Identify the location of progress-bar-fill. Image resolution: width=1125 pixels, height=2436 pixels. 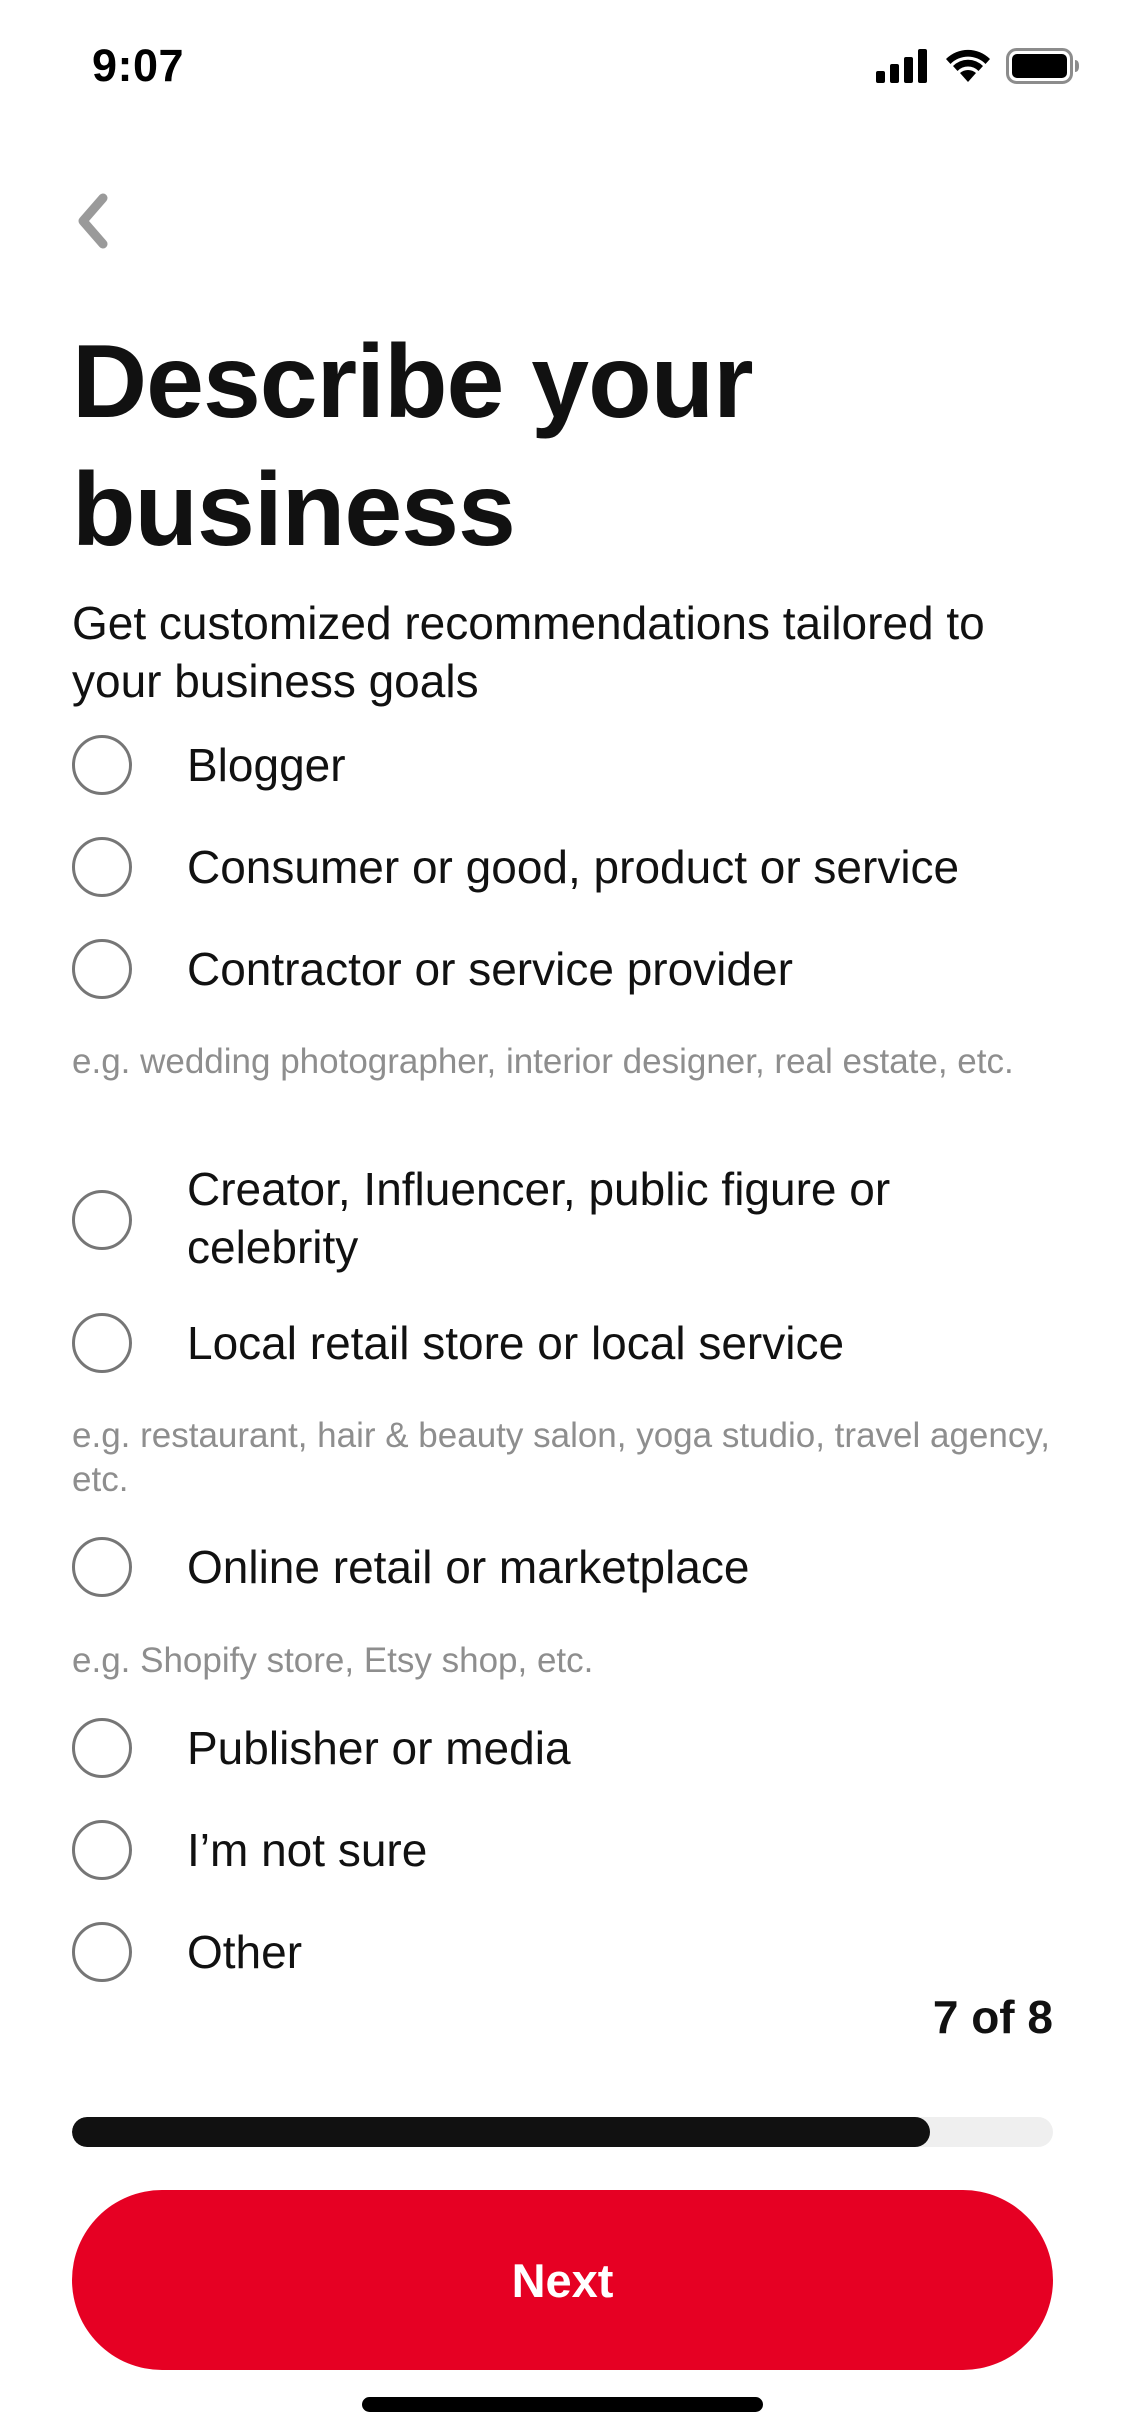
(501, 2132).